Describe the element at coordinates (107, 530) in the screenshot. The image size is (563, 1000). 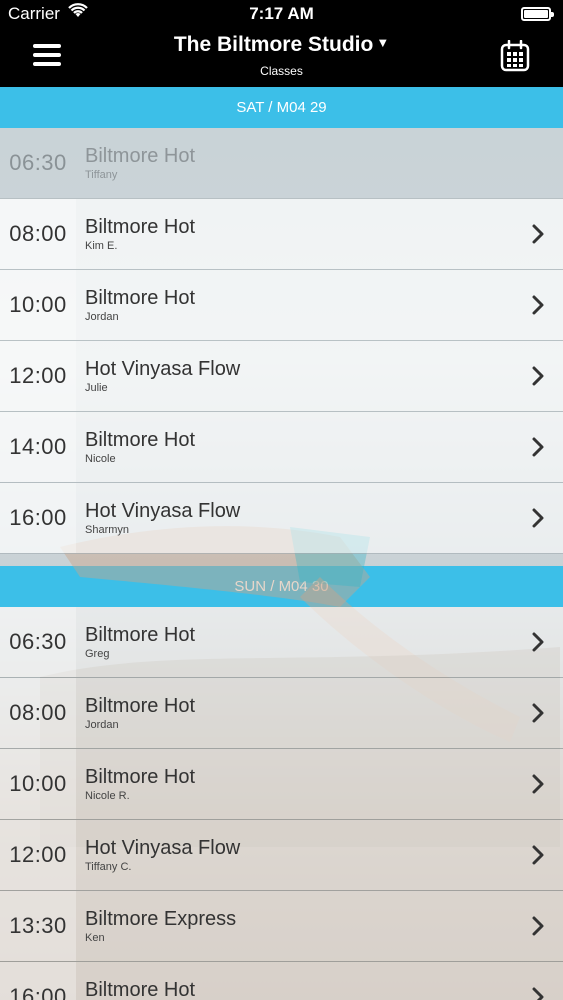
I see `class-instructor: Sharmyn` at that location.